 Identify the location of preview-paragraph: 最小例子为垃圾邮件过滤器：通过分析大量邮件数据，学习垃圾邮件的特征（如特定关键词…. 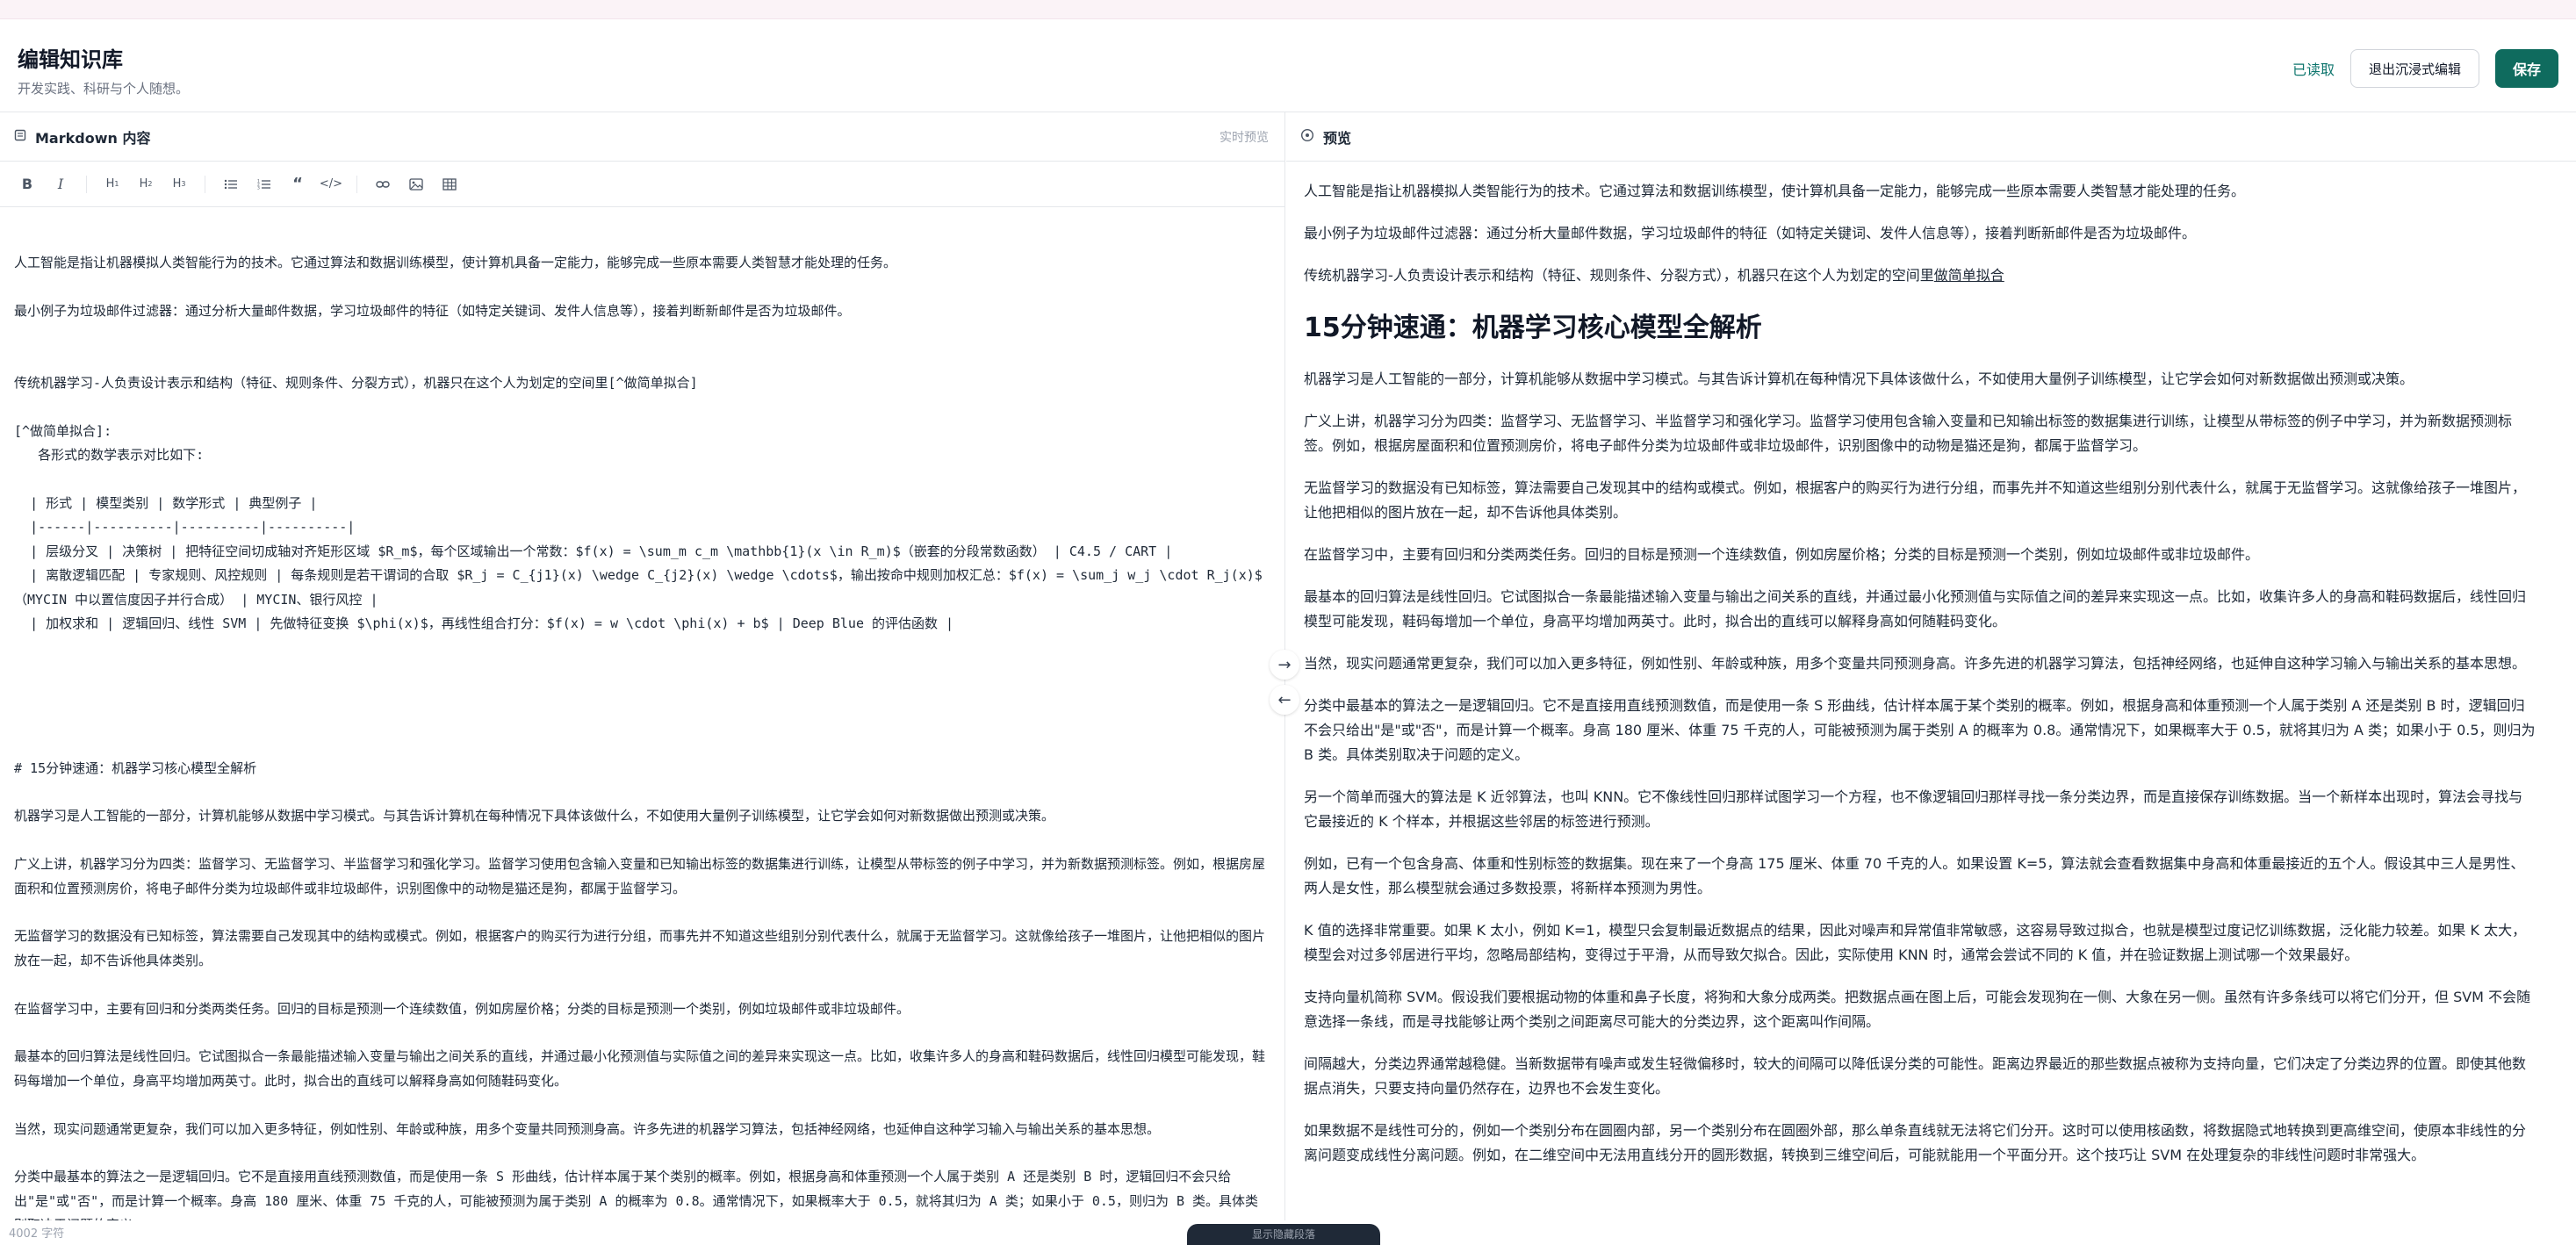
(1750, 233).